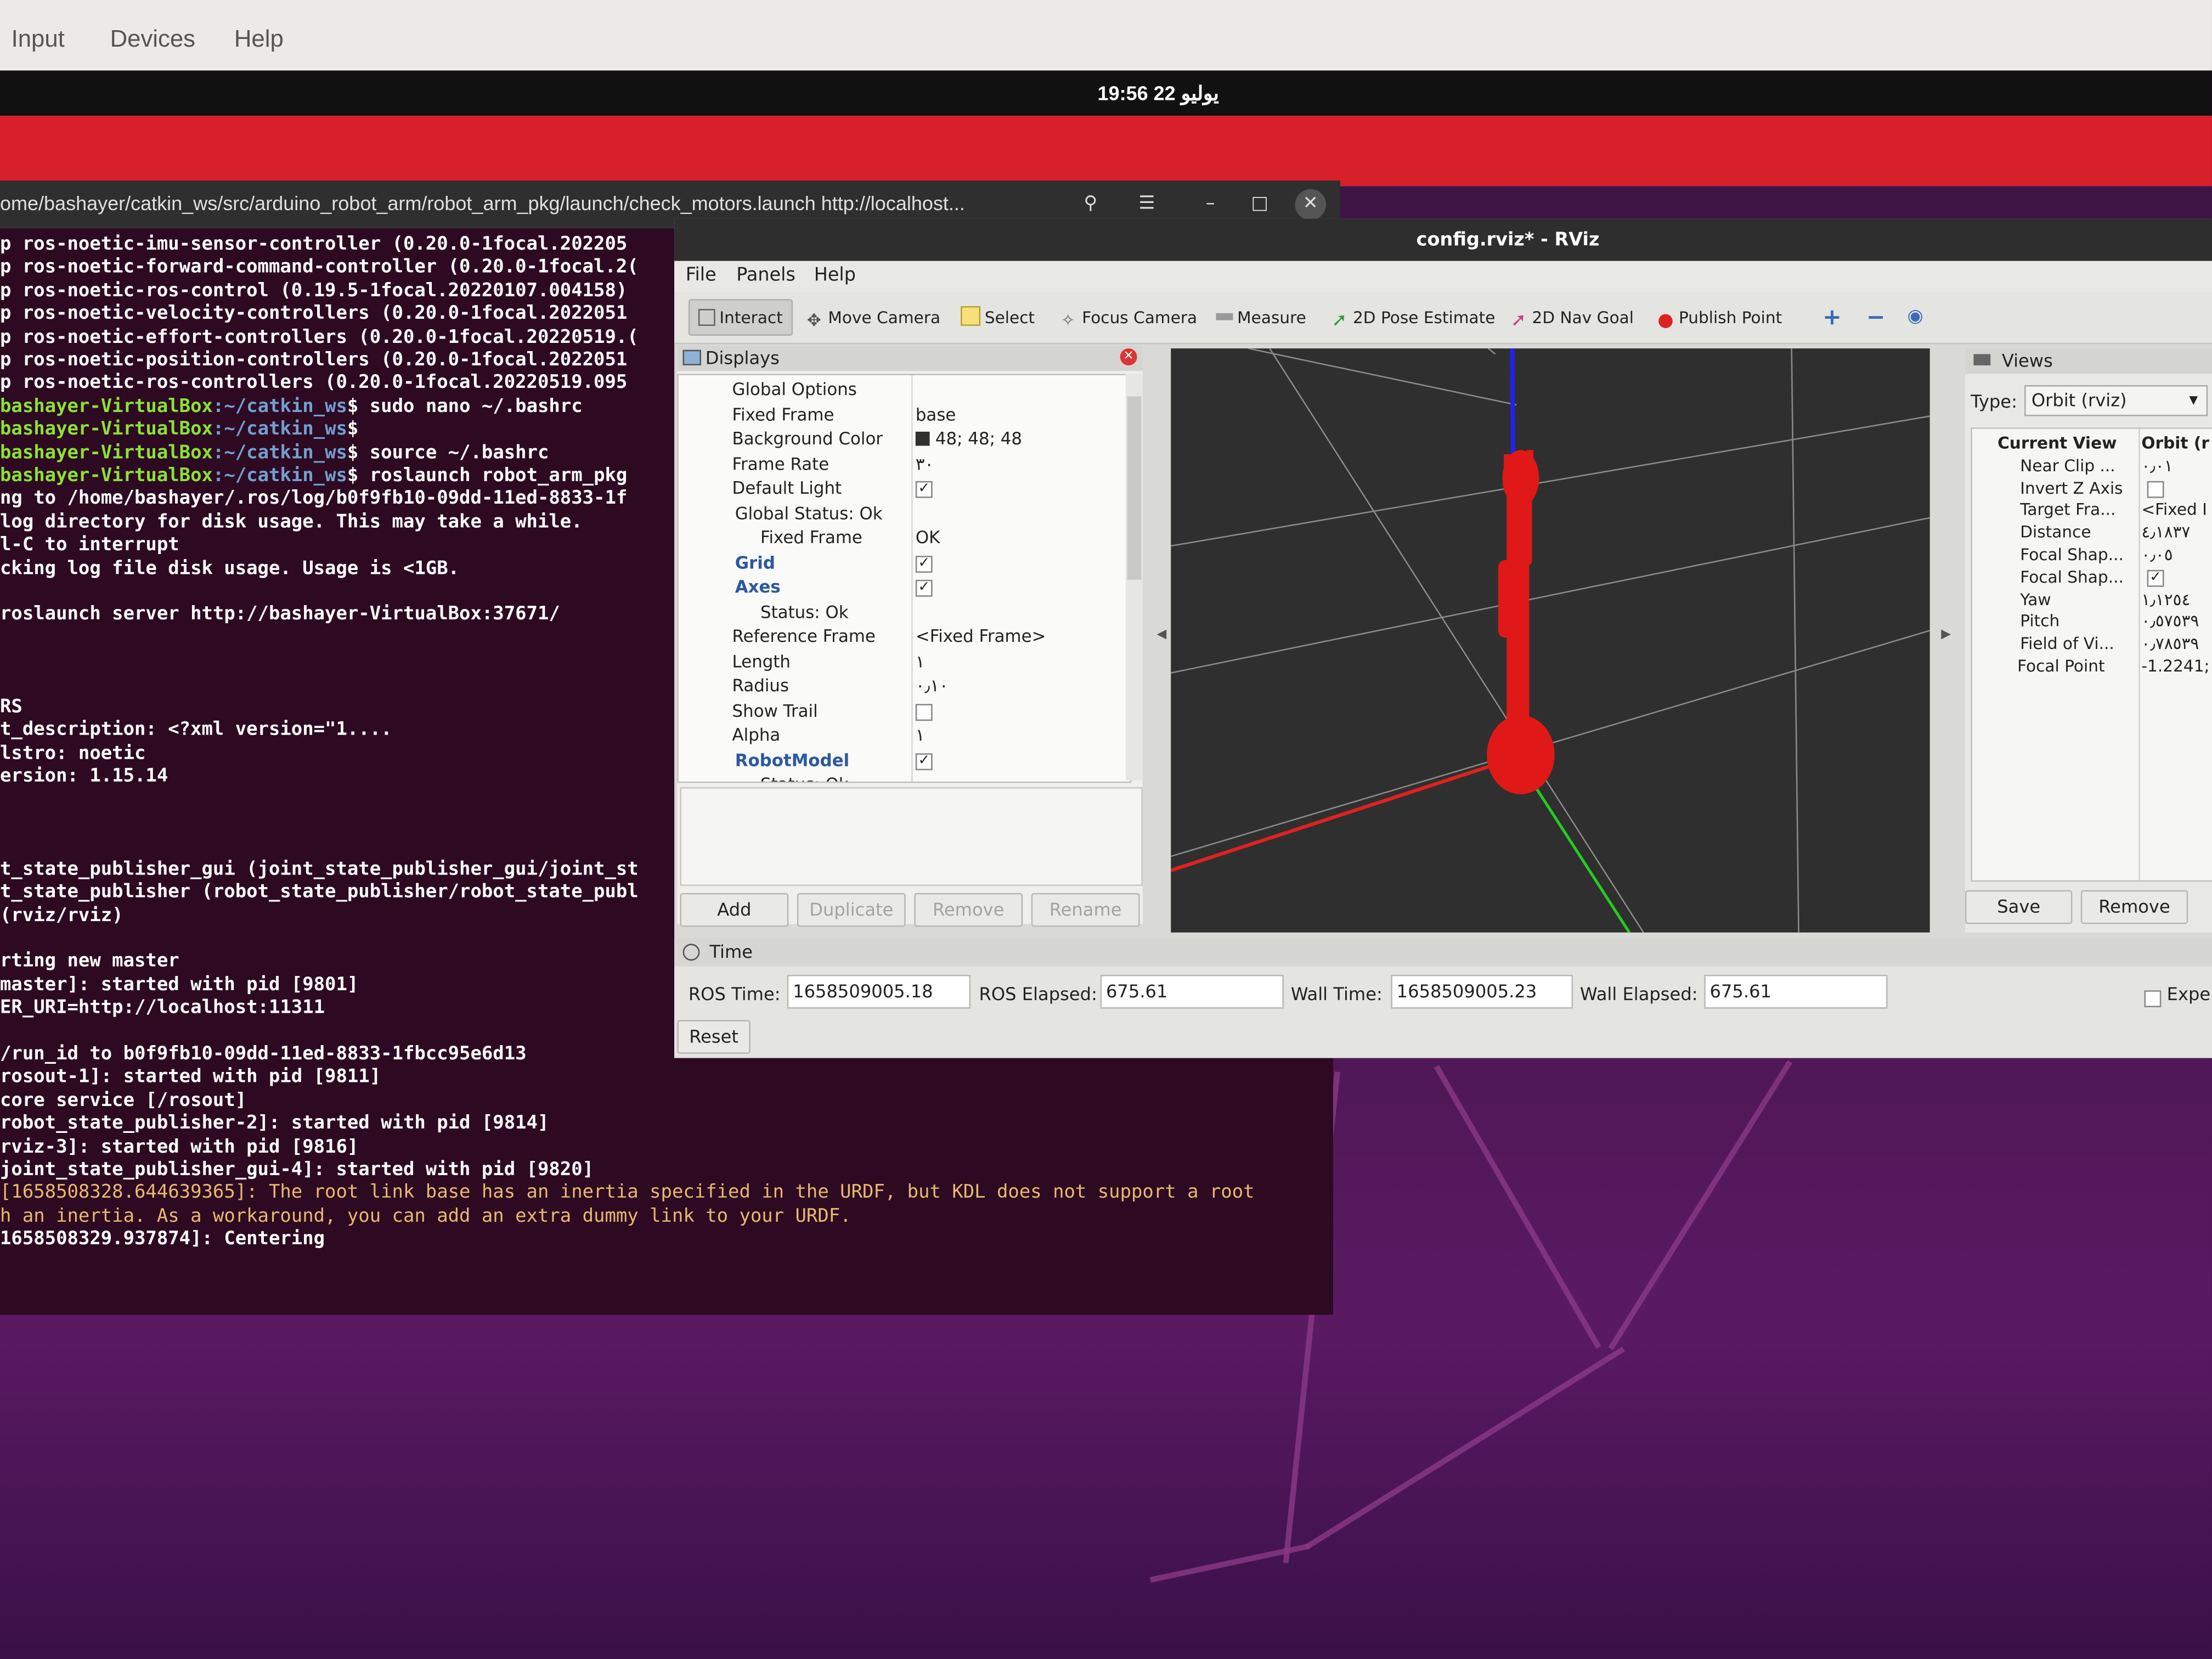 The image size is (2212, 1659). Describe the element at coordinates (701, 275) in the screenshot. I see `menu-file: File` at that location.